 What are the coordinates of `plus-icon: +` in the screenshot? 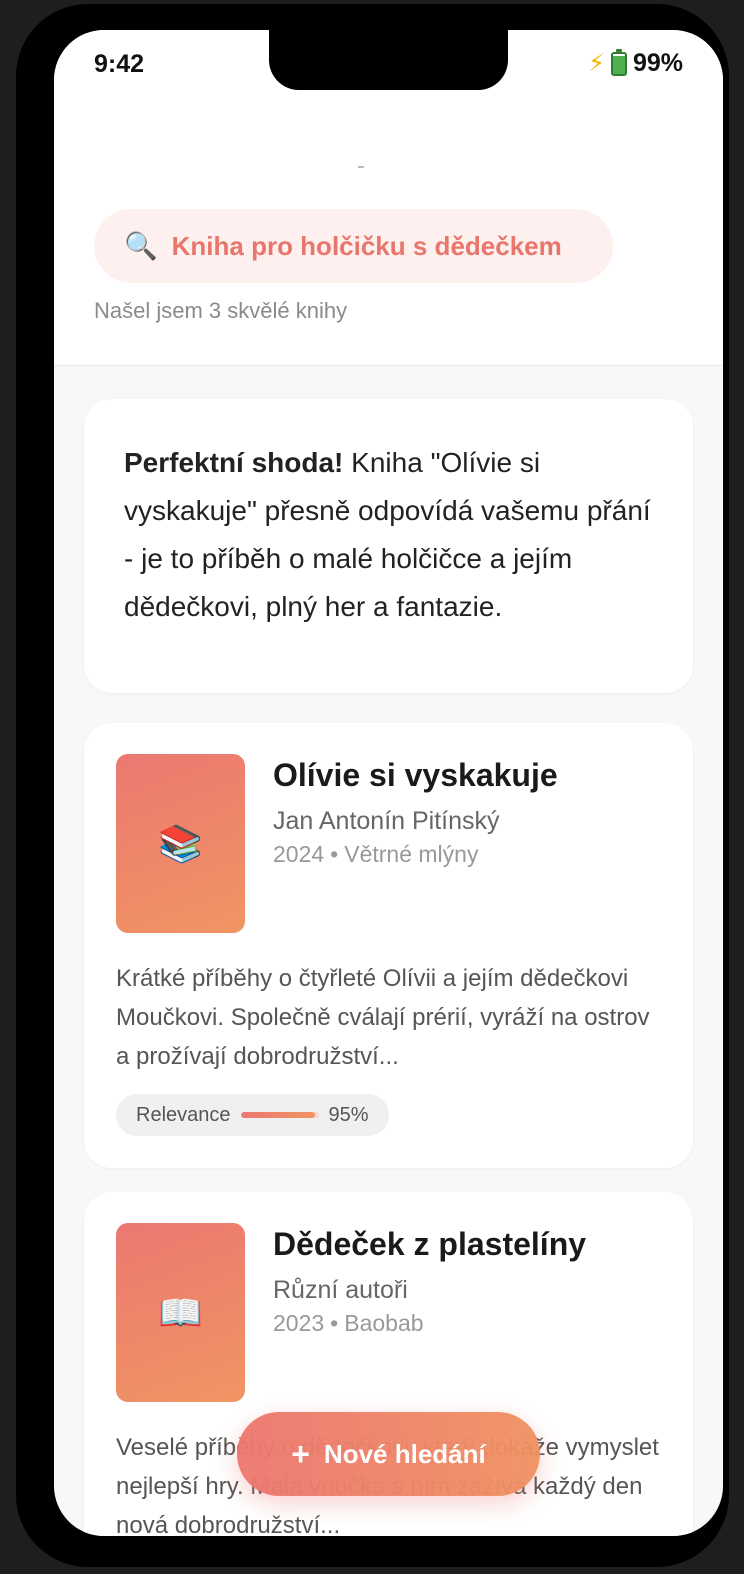 It's located at (300, 1454).